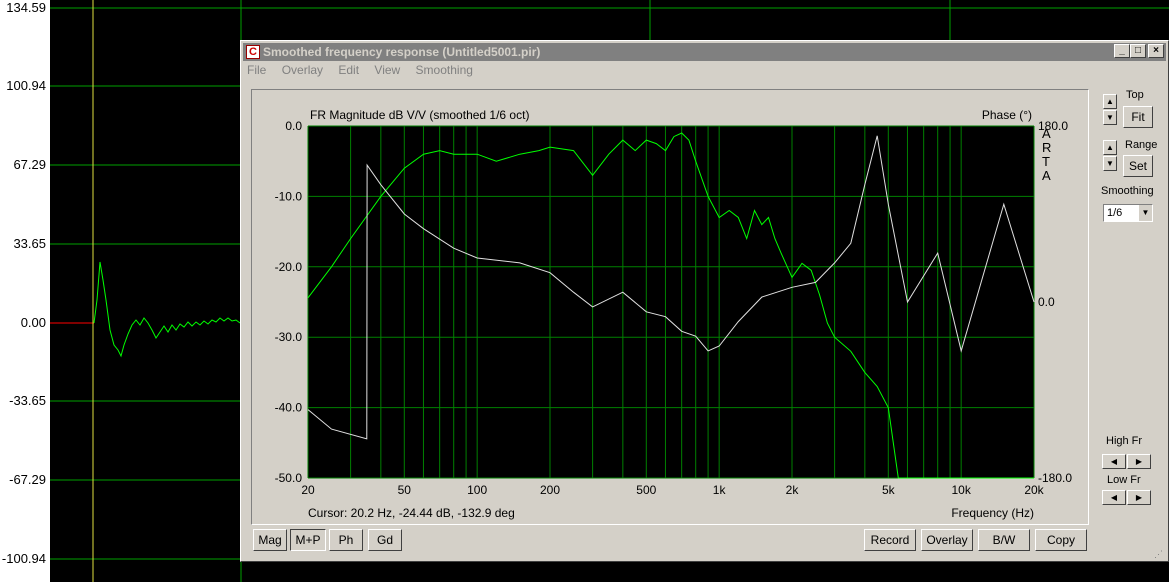  I want to click on bg-y-tick: 134.59, so click(26, 7).